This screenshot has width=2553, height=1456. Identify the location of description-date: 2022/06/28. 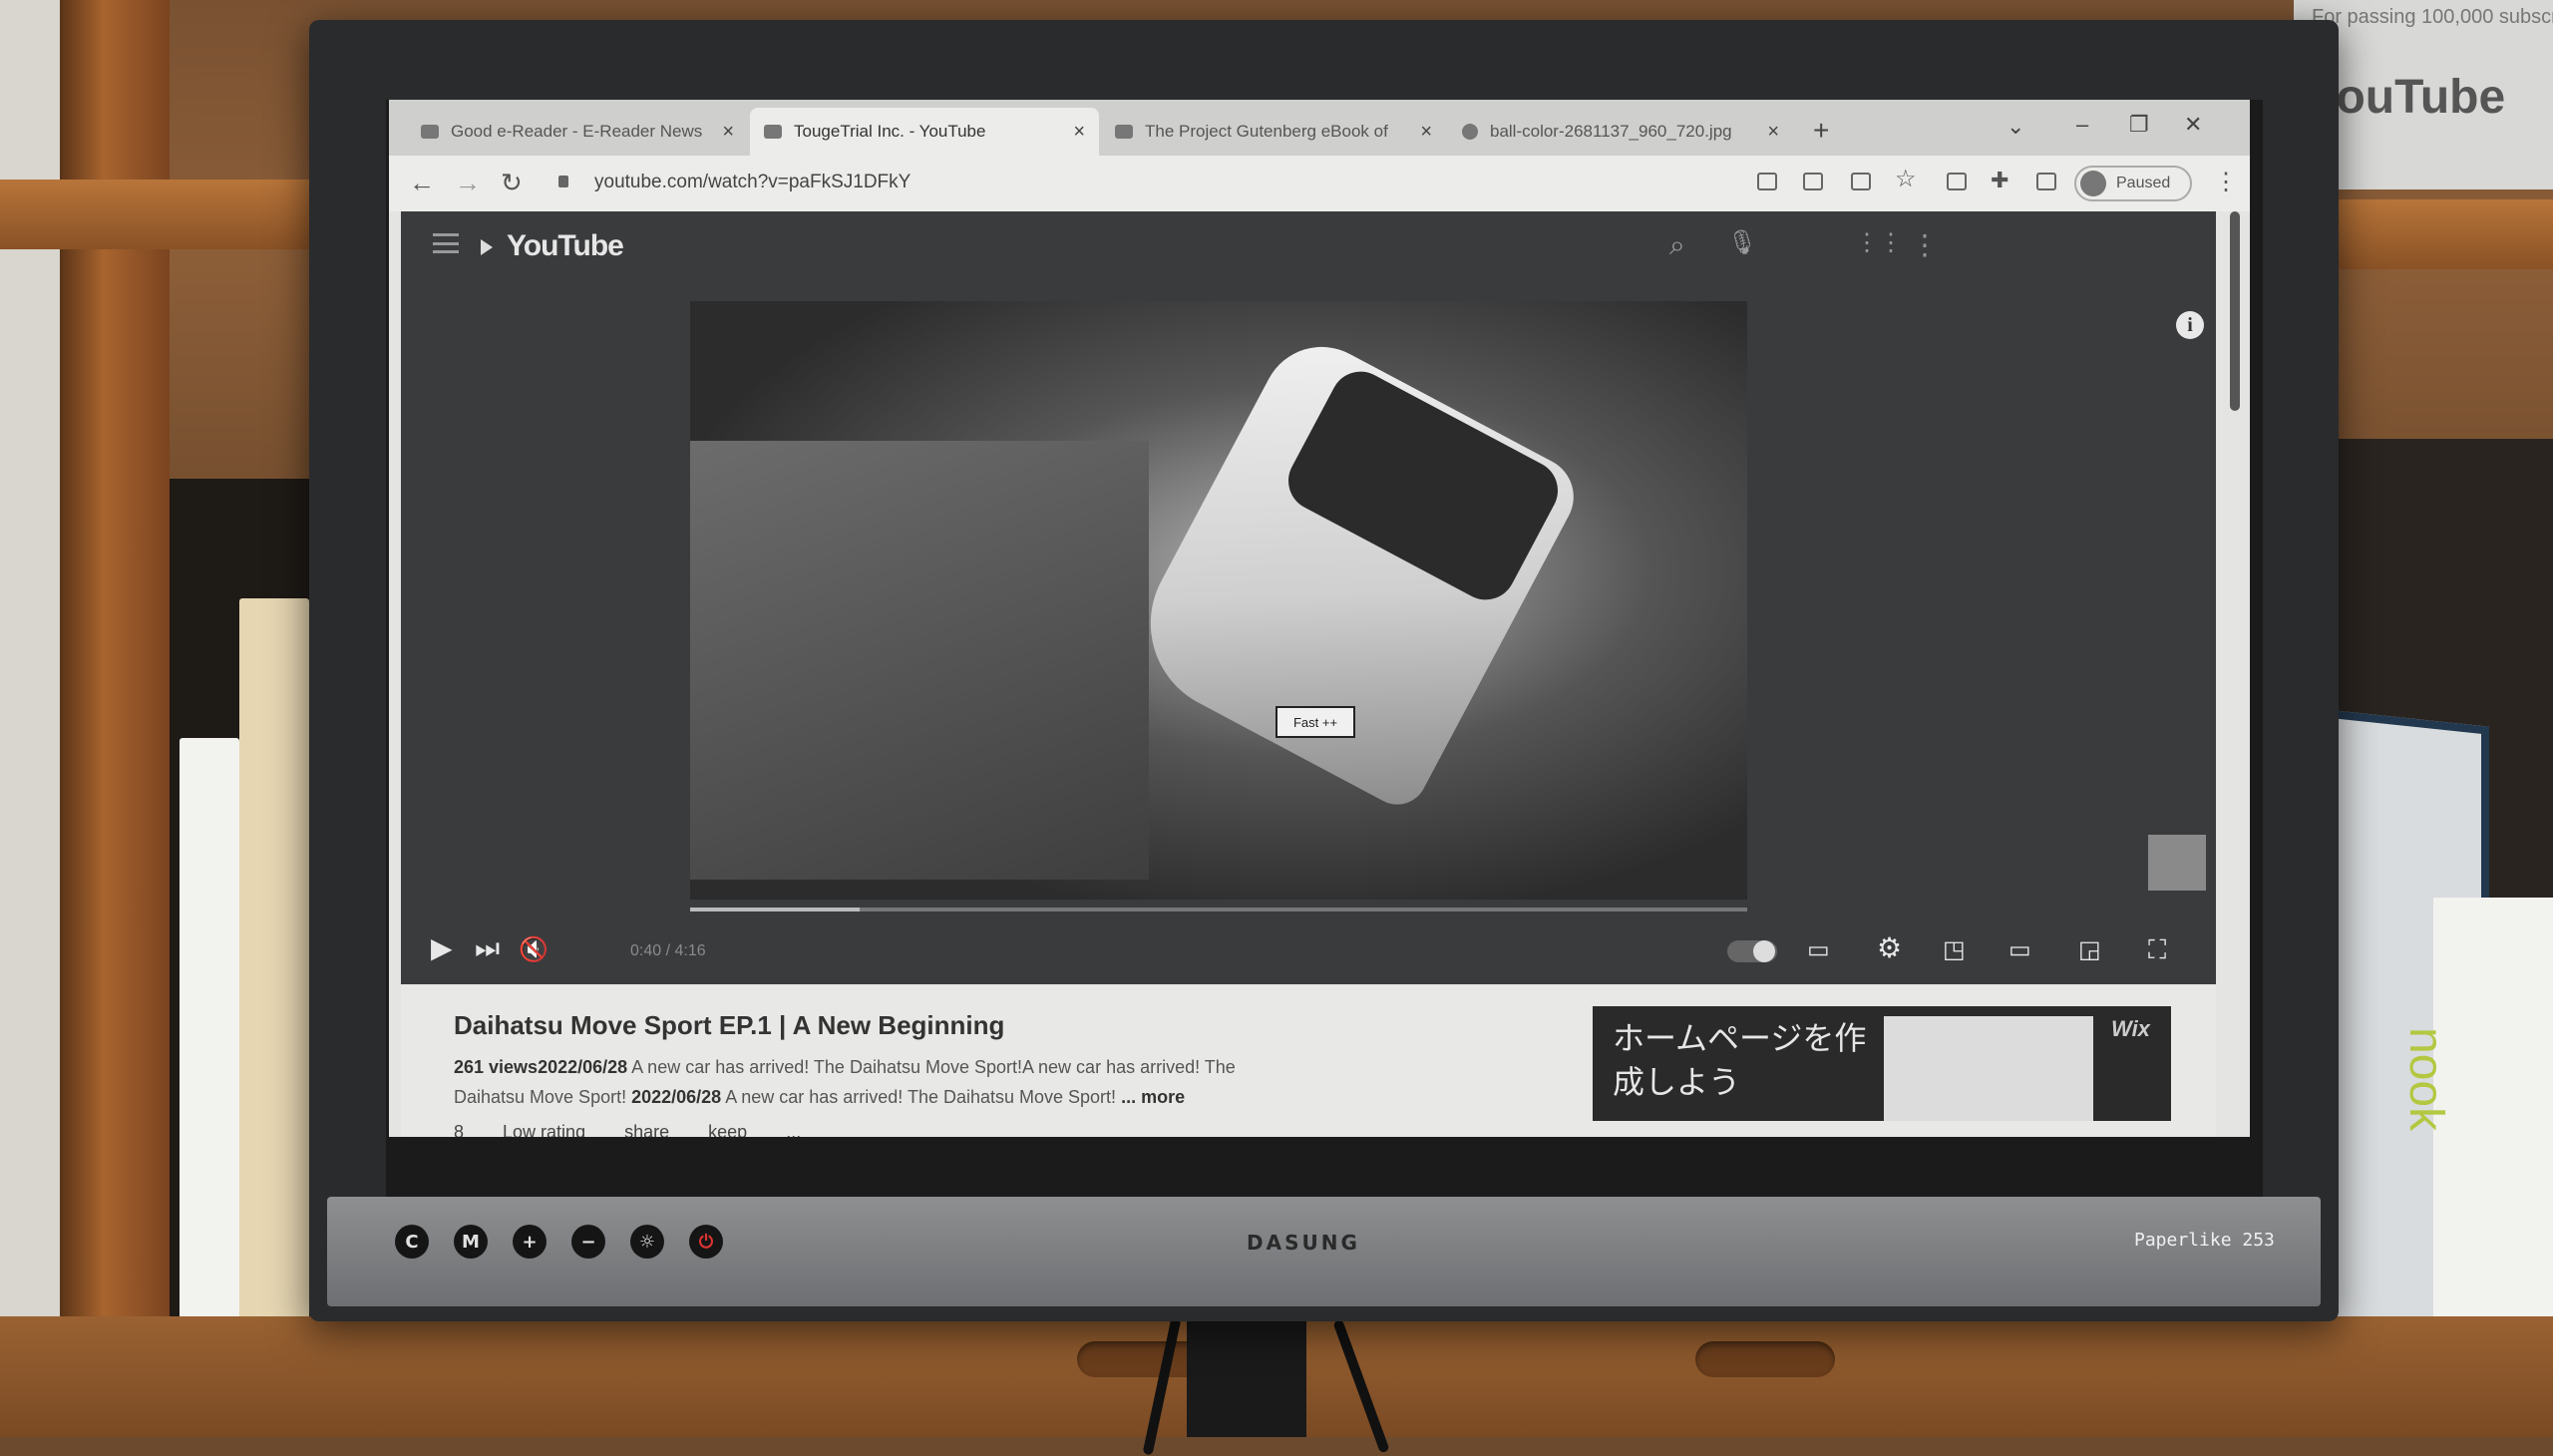
(676, 1097).